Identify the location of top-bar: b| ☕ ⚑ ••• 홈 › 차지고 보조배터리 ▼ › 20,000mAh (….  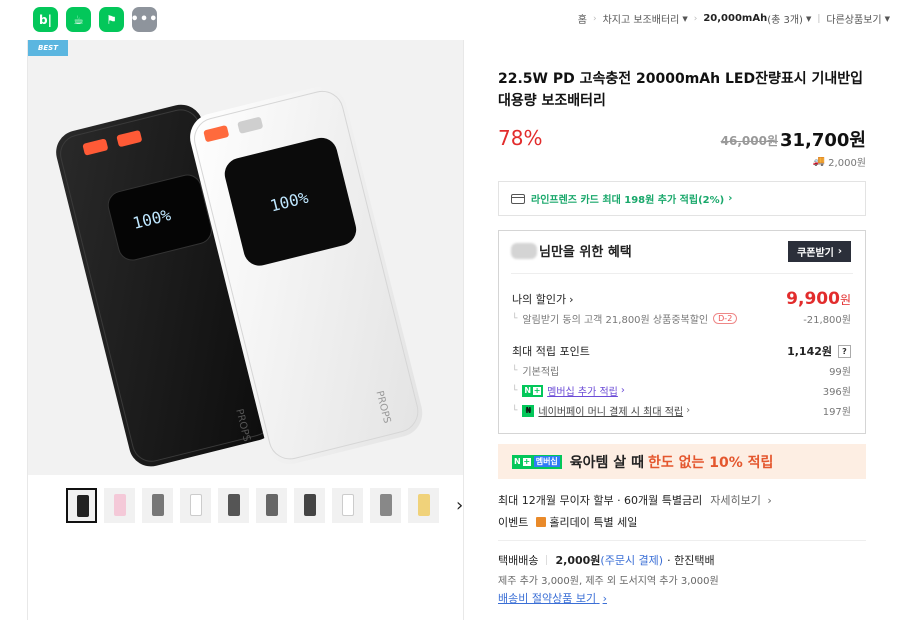
(450, 19).